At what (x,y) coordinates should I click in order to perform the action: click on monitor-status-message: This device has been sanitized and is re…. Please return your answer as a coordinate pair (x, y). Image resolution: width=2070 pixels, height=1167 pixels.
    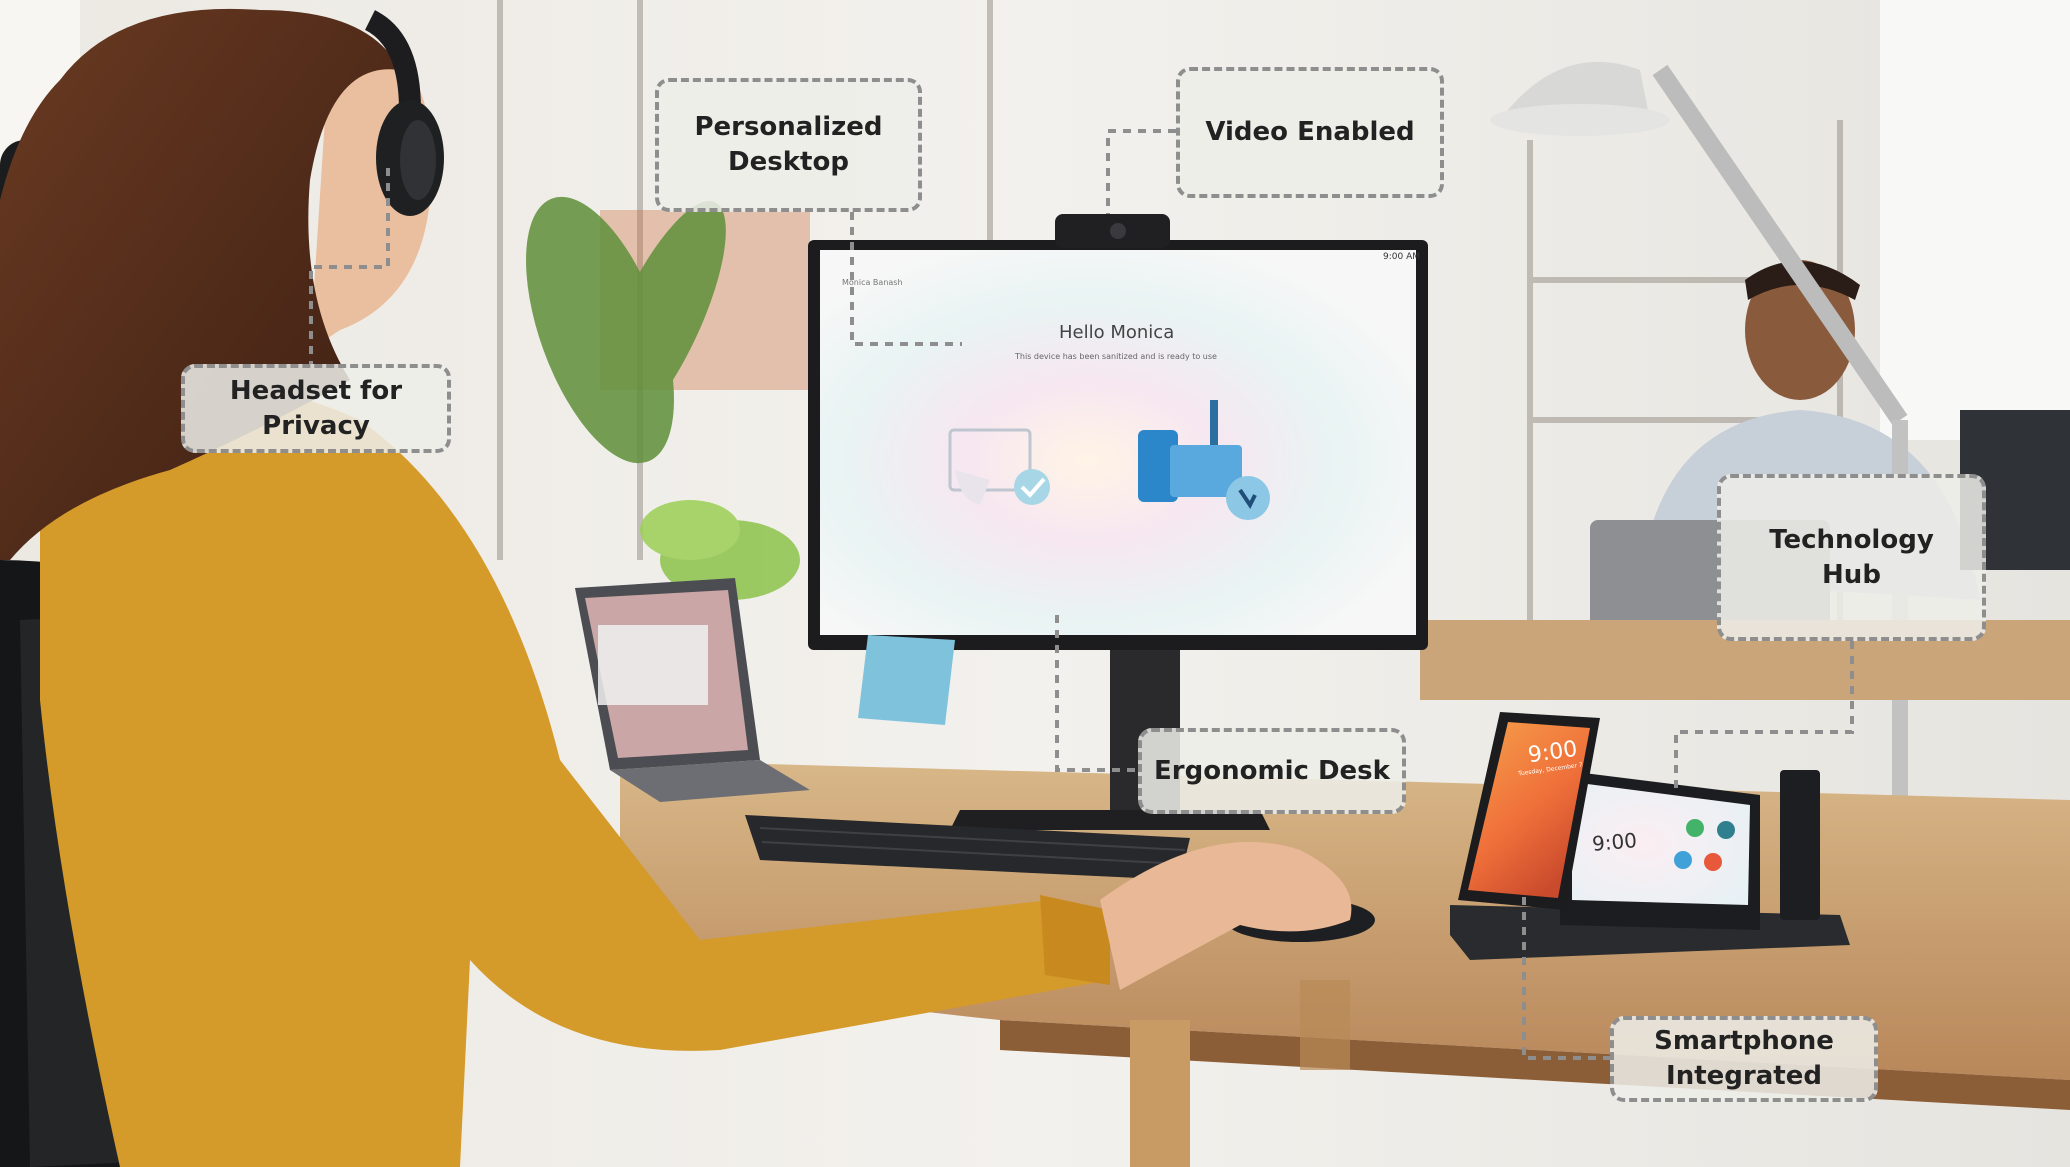
    Looking at the image, I should click on (1116, 356).